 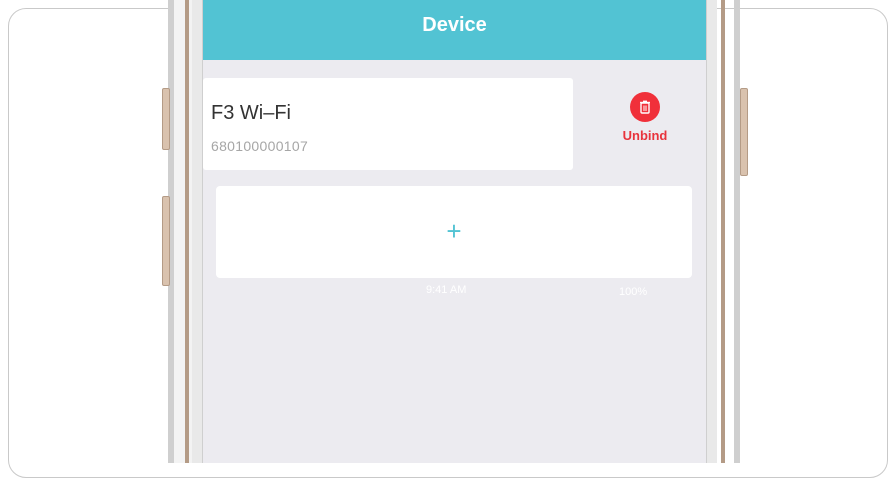 I want to click on phone-bezel-right, so click(x=737, y=231).